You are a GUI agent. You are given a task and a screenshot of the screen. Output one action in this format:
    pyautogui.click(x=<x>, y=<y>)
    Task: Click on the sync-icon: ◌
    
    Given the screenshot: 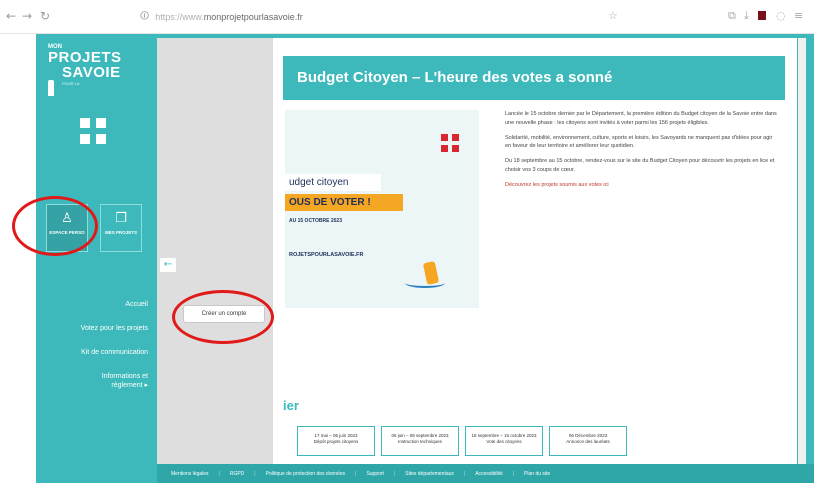 What is the action you would take?
    pyautogui.click(x=781, y=15)
    